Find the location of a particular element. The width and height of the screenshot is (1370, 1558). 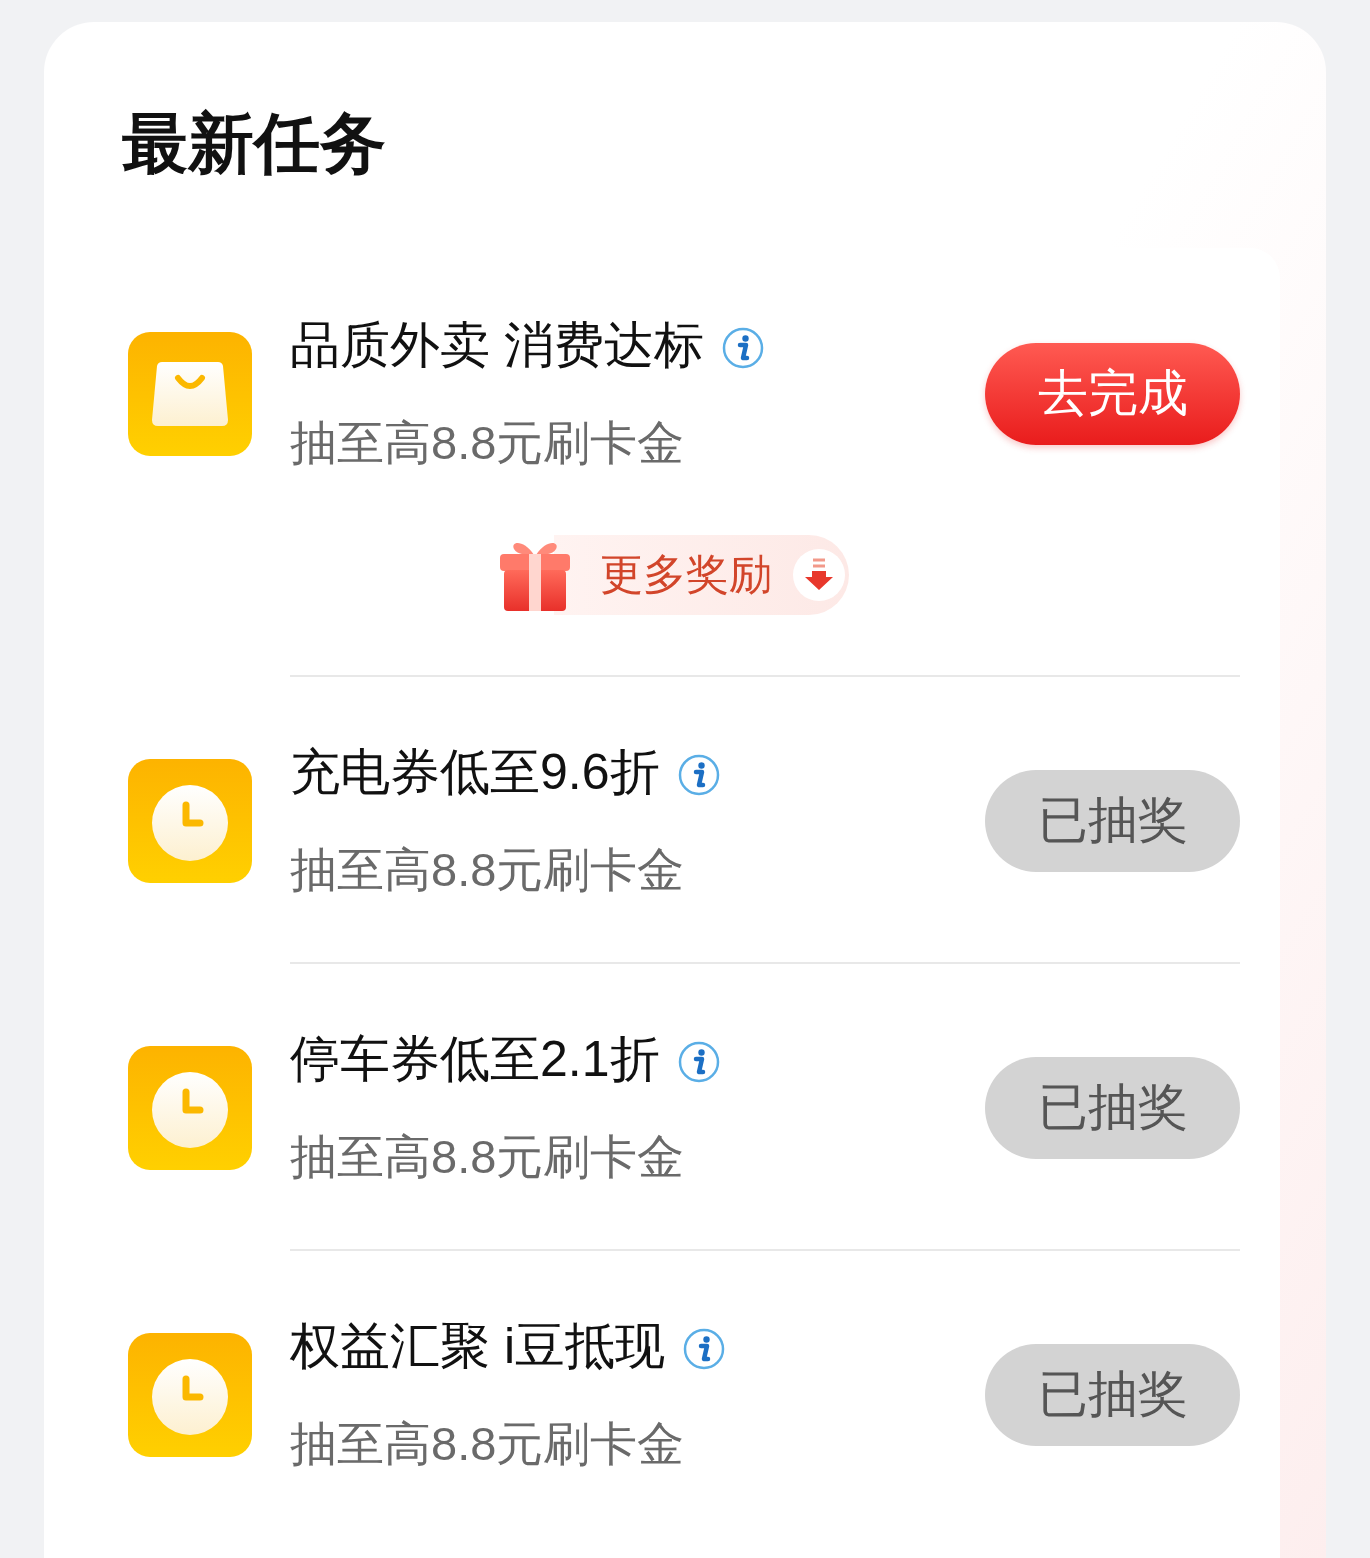

task-title: 品质外卖 消费达标 is located at coordinates (497, 345).